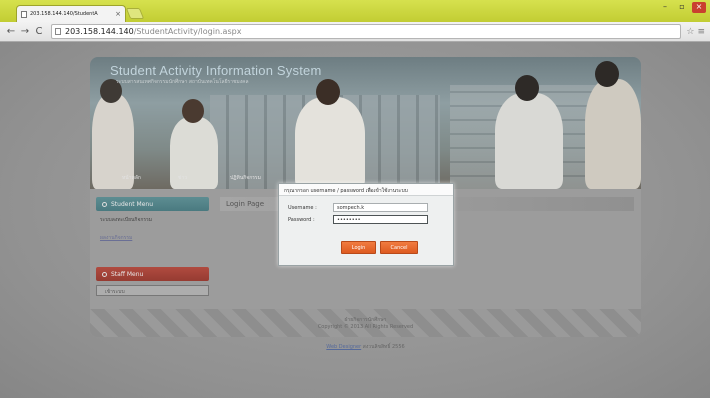 The height and width of the screenshot is (398, 710). Describe the element at coordinates (690, 32) in the screenshot. I see `star-icon: ☆` at that location.